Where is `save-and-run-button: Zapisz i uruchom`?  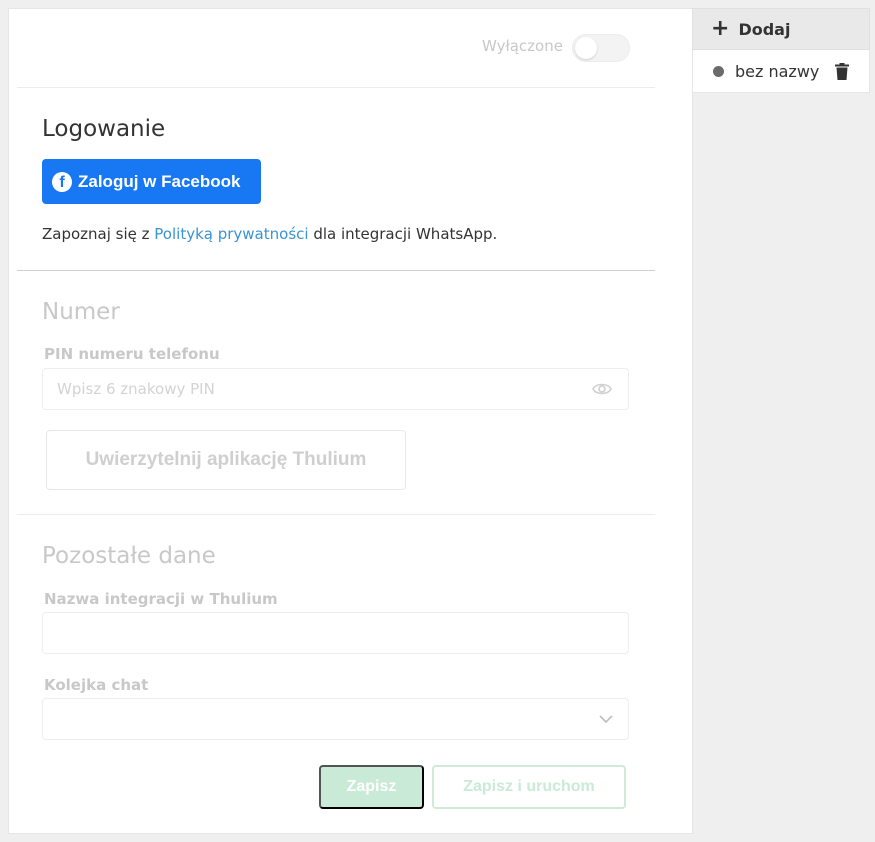 save-and-run-button: Zapisz i uruchom is located at coordinates (529, 787).